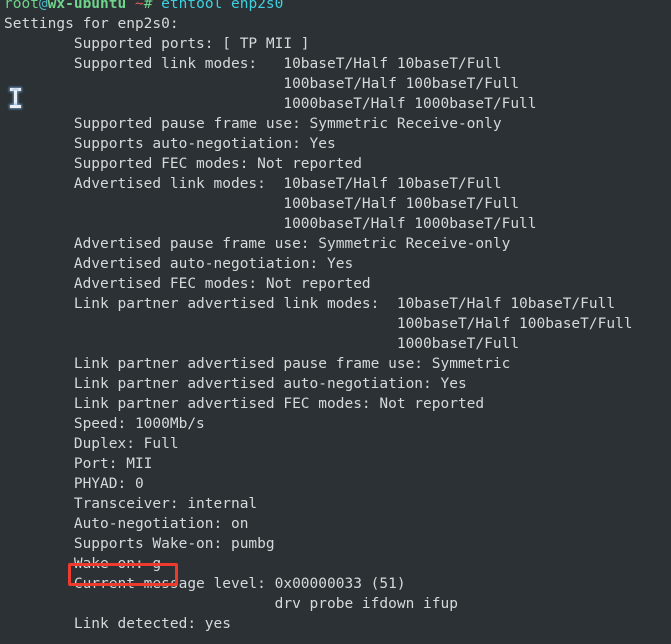 Image resolution: width=671 pixels, height=644 pixels. What do you see at coordinates (231, 604) in the screenshot?
I see `output-line: drv probe ifdown ifup` at bounding box center [231, 604].